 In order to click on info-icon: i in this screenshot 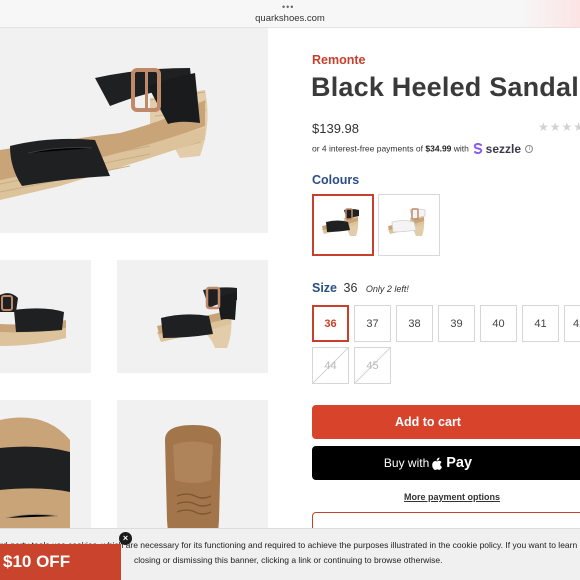, I will do `click(529, 149)`.